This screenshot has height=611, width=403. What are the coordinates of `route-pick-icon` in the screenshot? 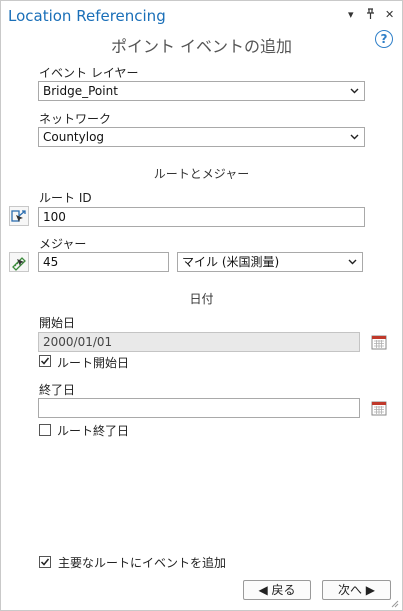 It's located at (19, 219).